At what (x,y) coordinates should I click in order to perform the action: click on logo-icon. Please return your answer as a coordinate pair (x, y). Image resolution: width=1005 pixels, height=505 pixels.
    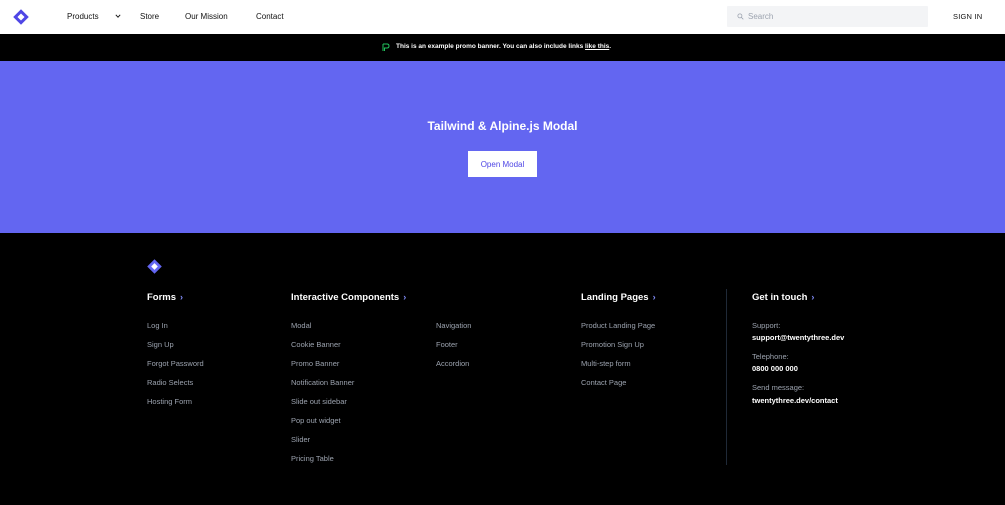
    Looking at the image, I should click on (21, 17).